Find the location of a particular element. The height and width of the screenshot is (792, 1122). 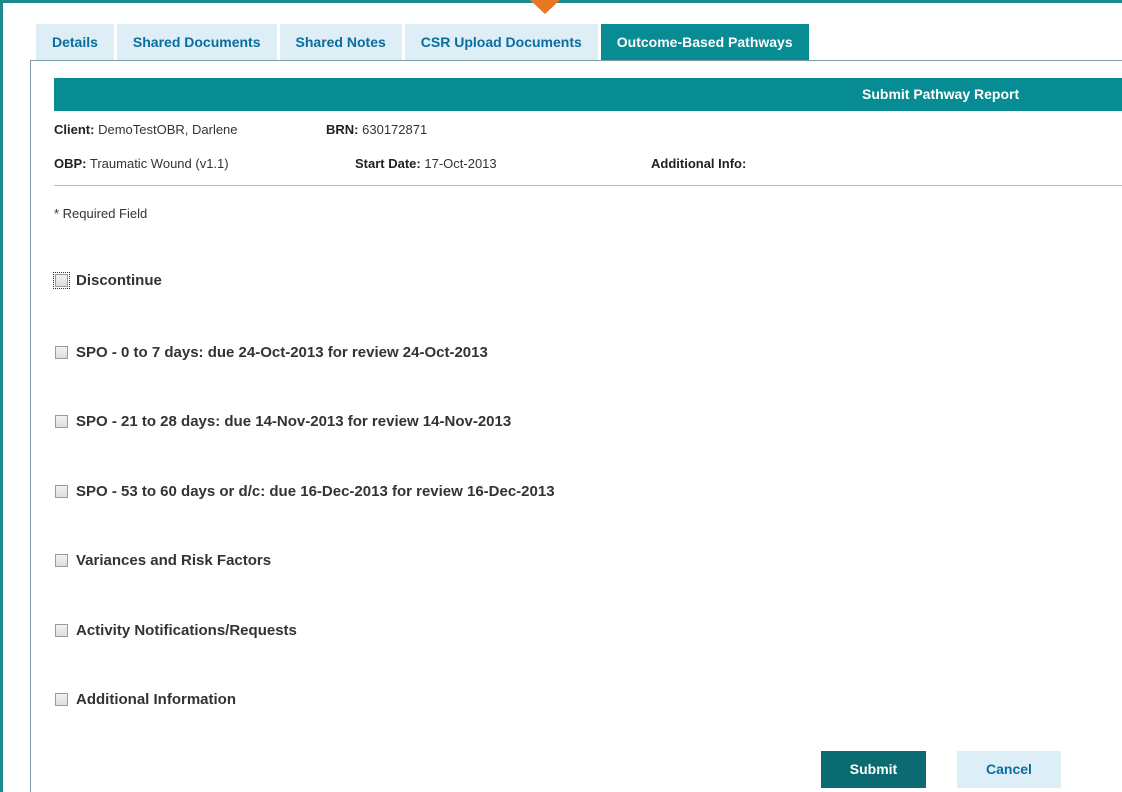

obp-info: OBP: Traumatic Wound (v1.1) is located at coordinates (141, 163).